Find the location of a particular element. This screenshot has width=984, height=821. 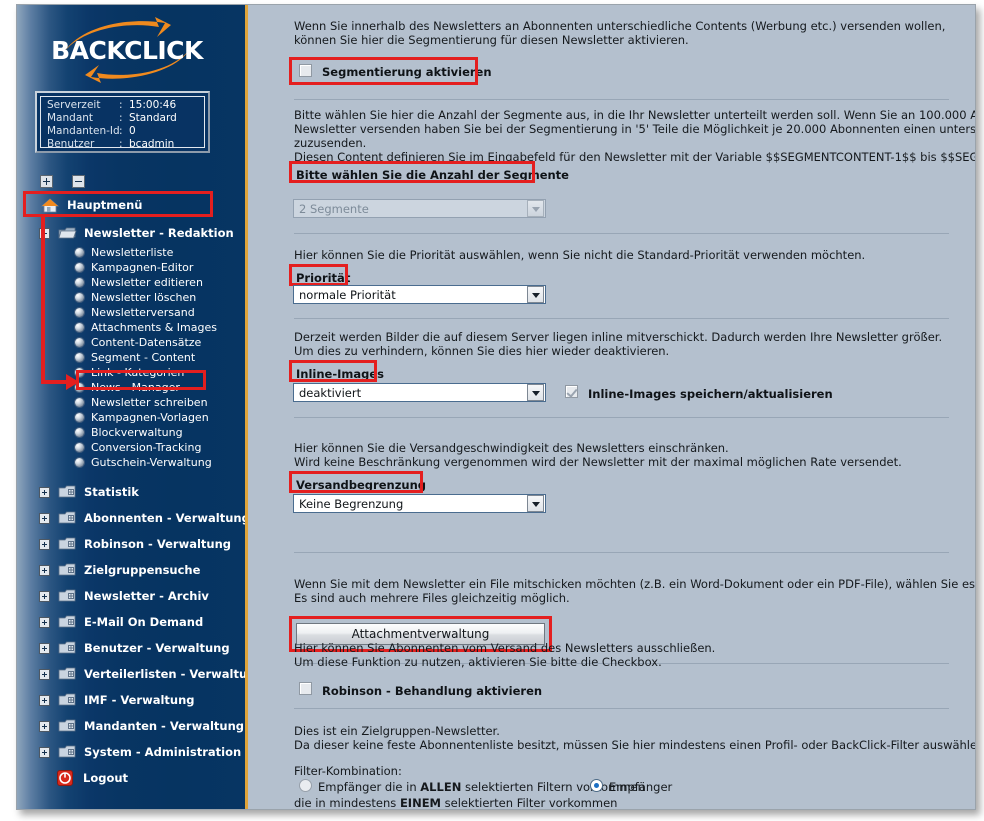

sidebar-item-hauptmenu: Hauptmenü is located at coordinates (131, 205).